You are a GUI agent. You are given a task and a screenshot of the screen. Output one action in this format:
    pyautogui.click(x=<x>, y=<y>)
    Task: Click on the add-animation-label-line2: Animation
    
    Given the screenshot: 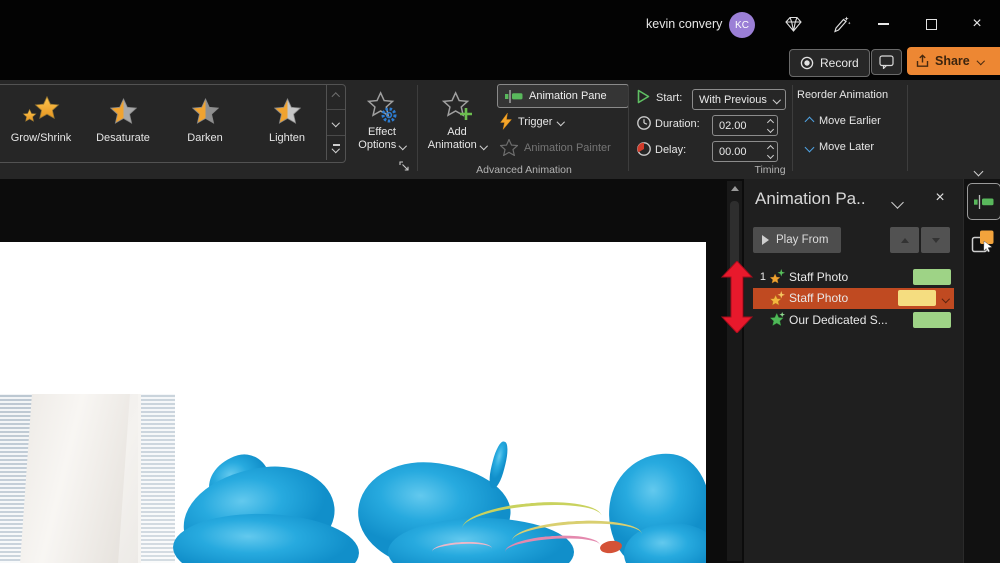 What is the action you would take?
    pyautogui.click(x=452, y=145)
    